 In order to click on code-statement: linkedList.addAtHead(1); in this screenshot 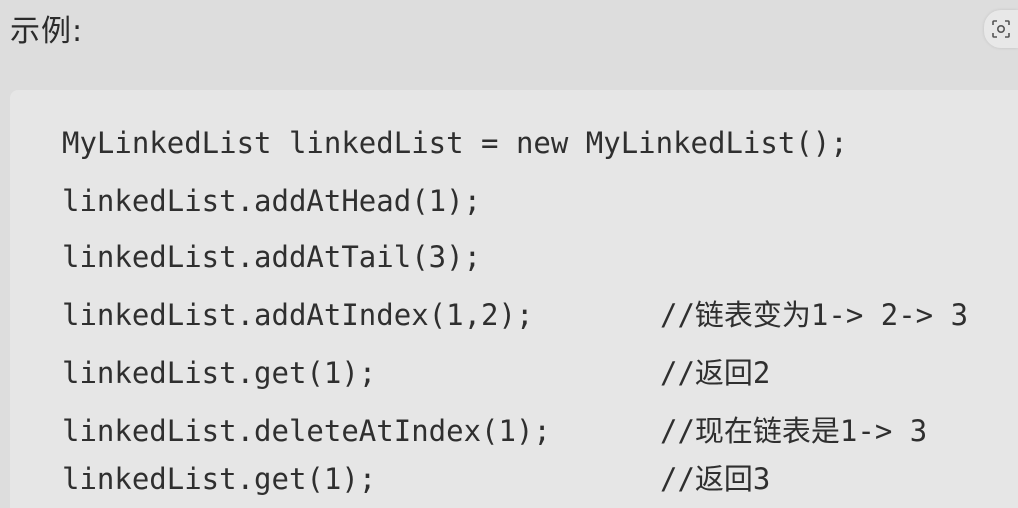, I will do `click(272, 201)`.